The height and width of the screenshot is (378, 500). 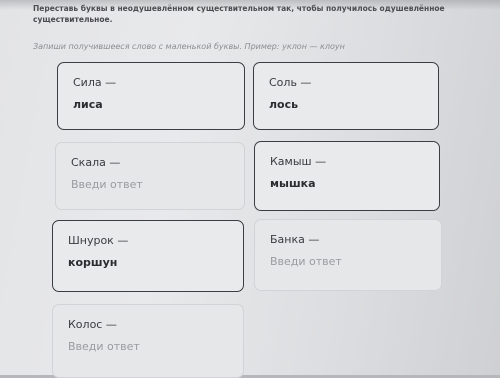 I want to click on source-word: Колос —, so click(x=92, y=324).